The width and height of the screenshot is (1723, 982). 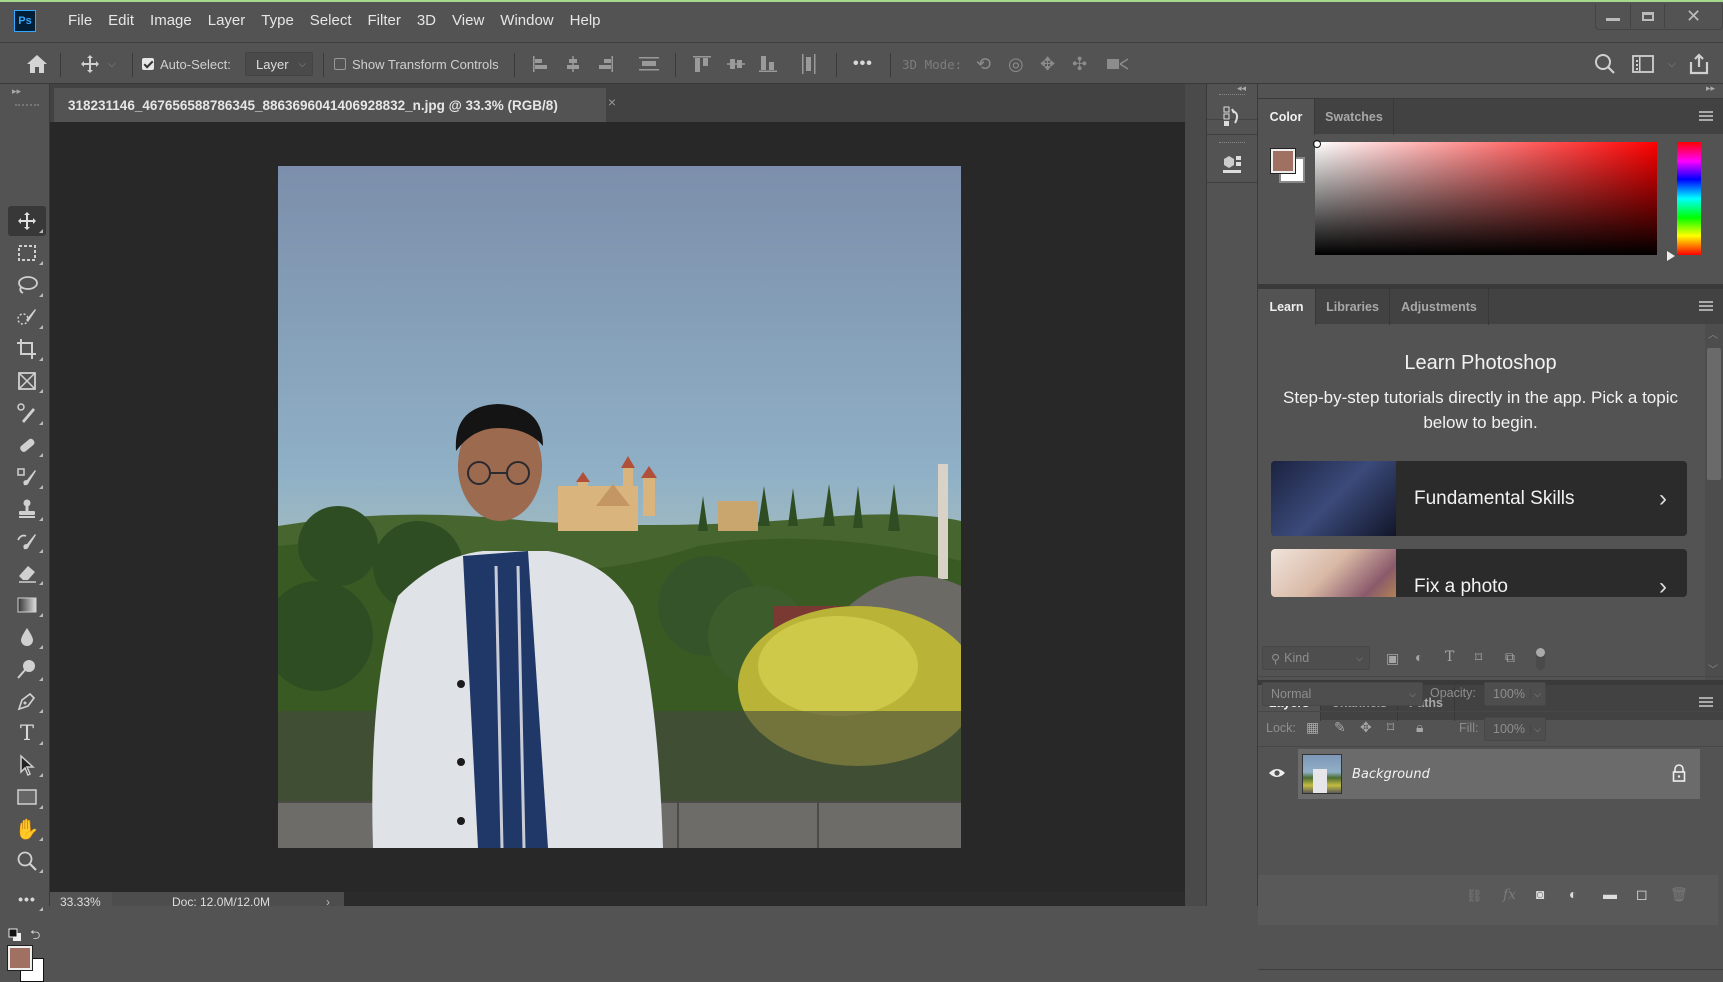 I want to click on color-field-picker, so click(x=1486, y=198).